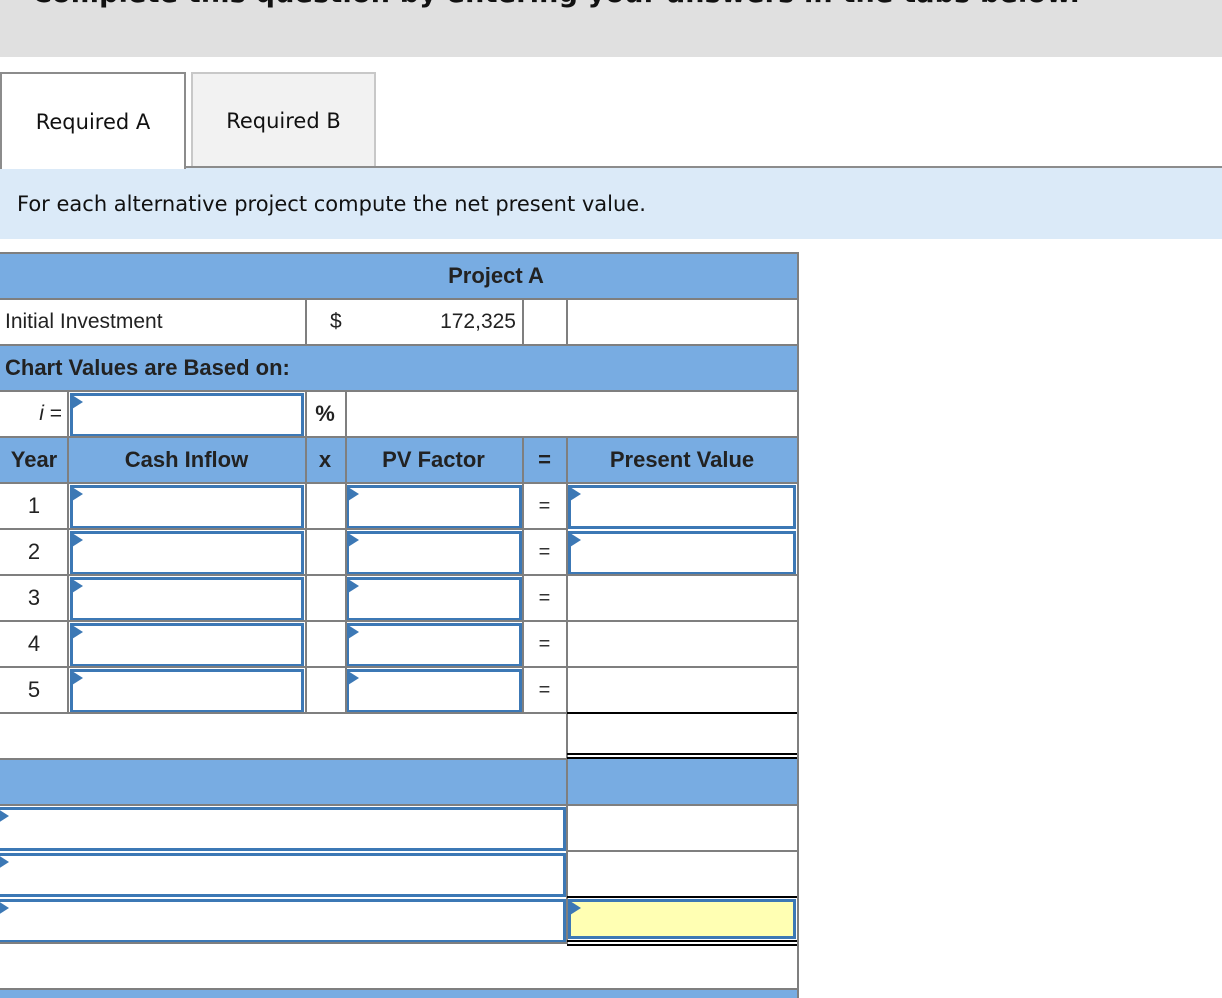 This screenshot has height=998, width=1222. What do you see at coordinates (41, 413) in the screenshot?
I see `rate-variable: i` at bounding box center [41, 413].